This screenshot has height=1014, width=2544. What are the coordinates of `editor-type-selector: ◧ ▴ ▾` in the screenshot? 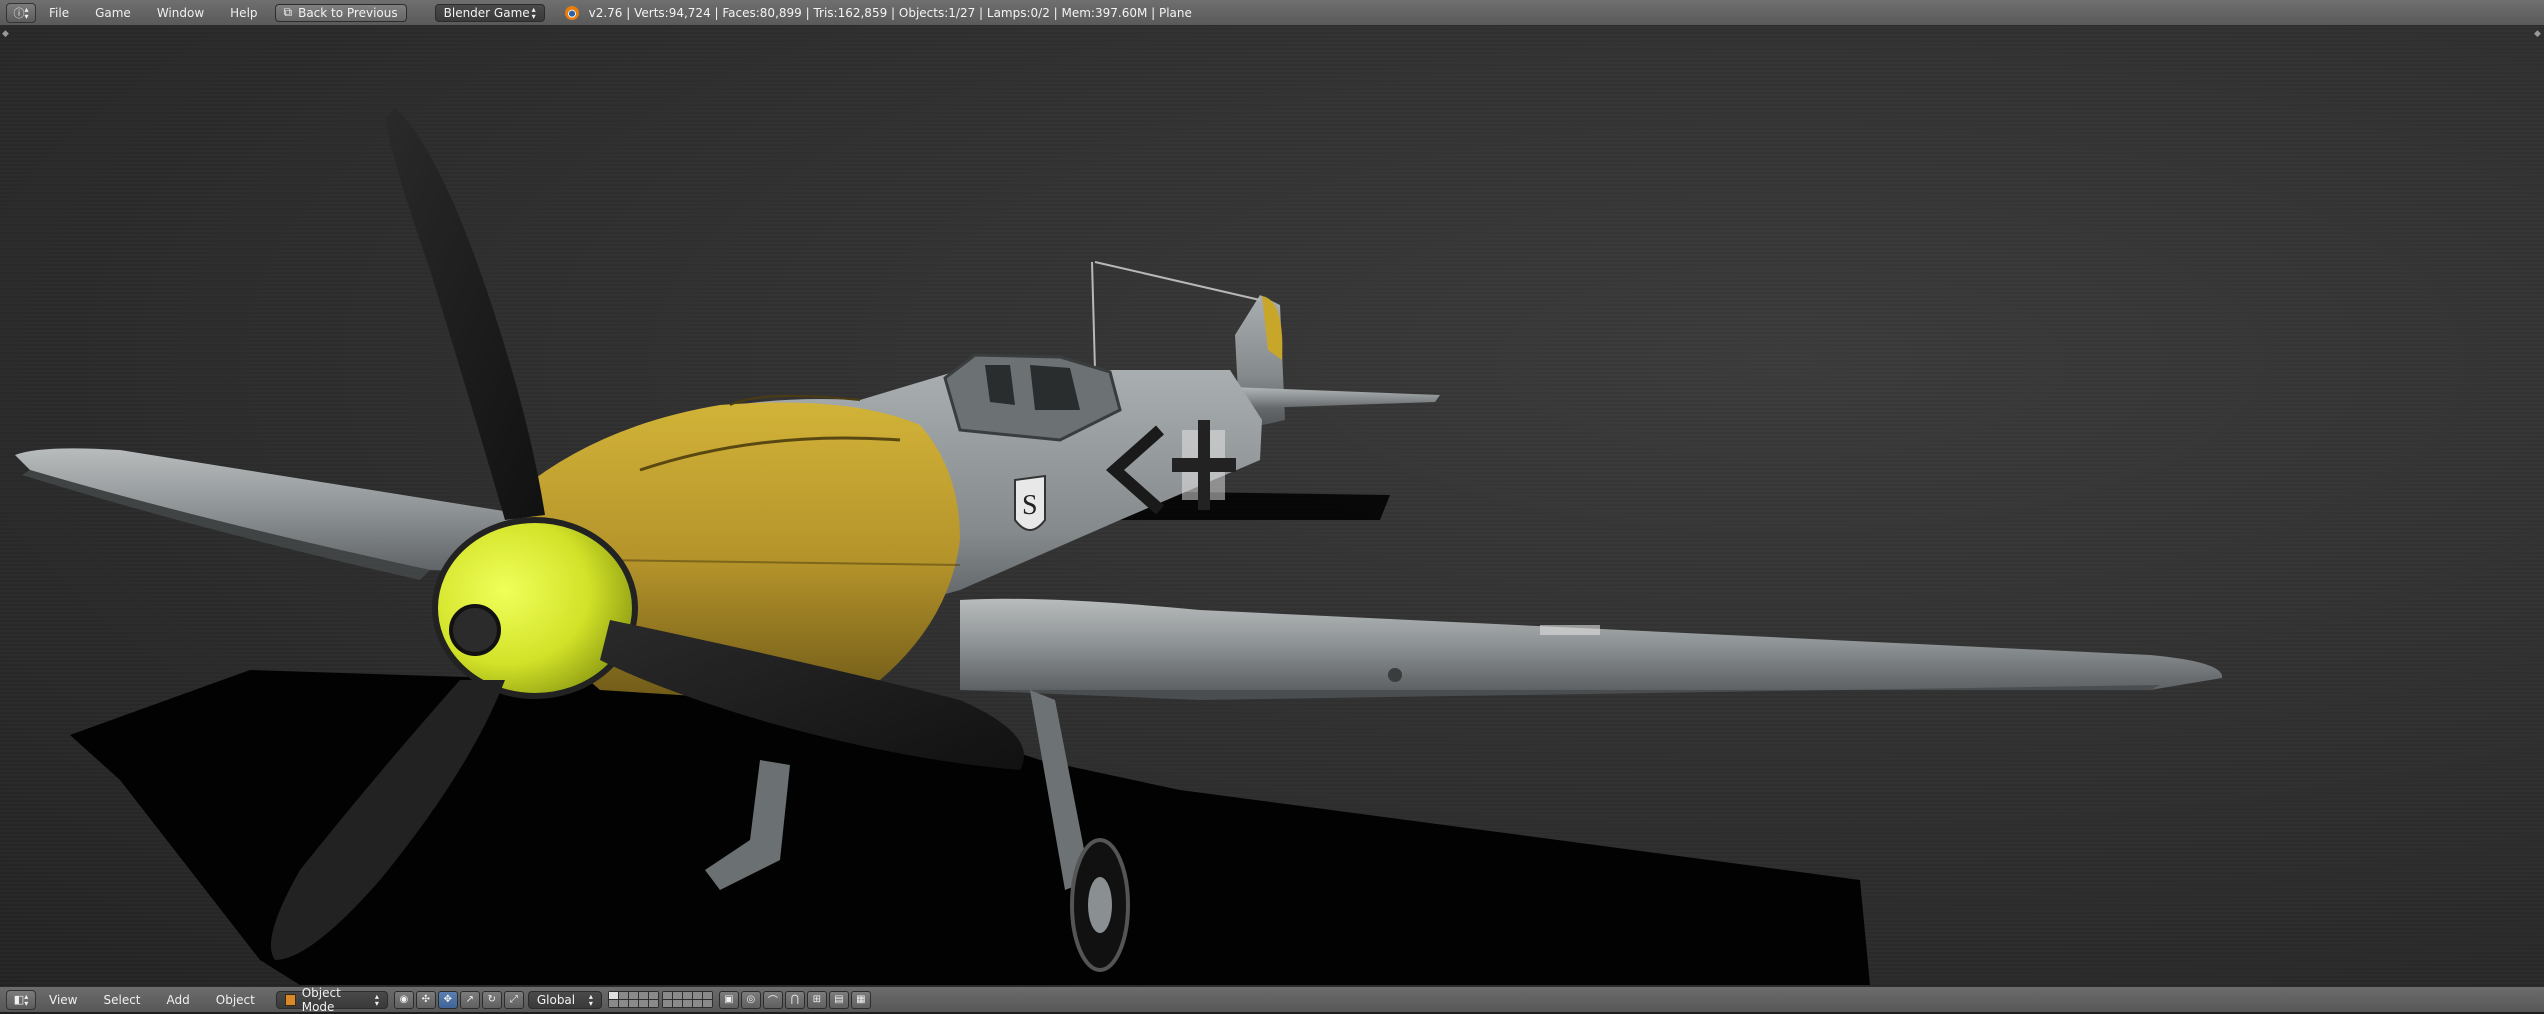 It's located at (21, 999).